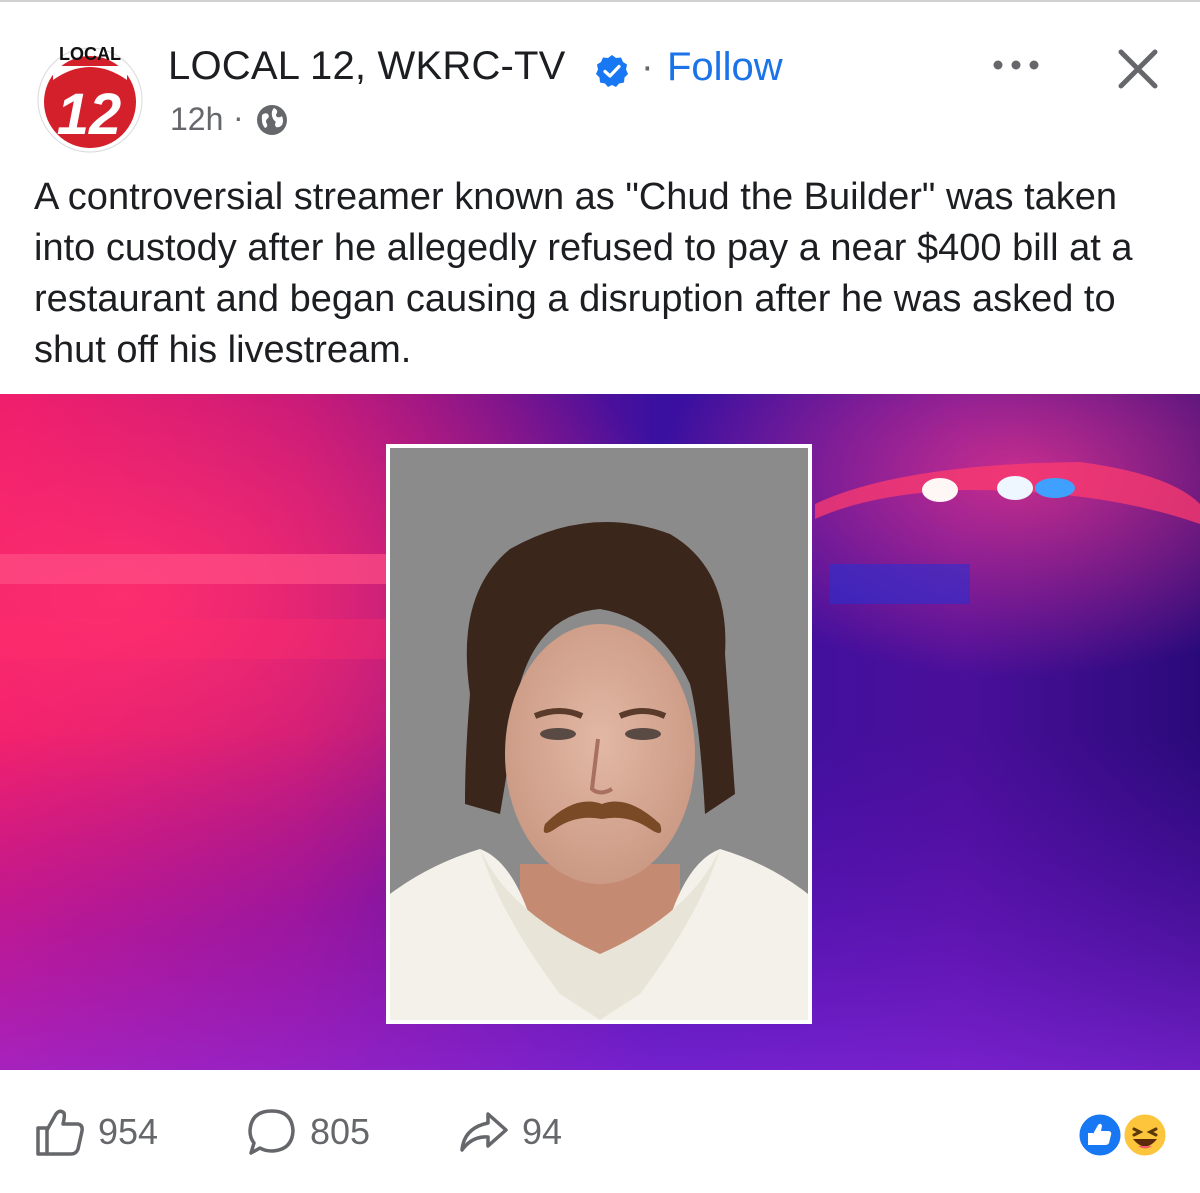 The height and width of the screenshot is (1193, 1200). Describe the element at coordinates (1145, 1135) in the screenshot. I see `haha-reaction-icon` at that location.